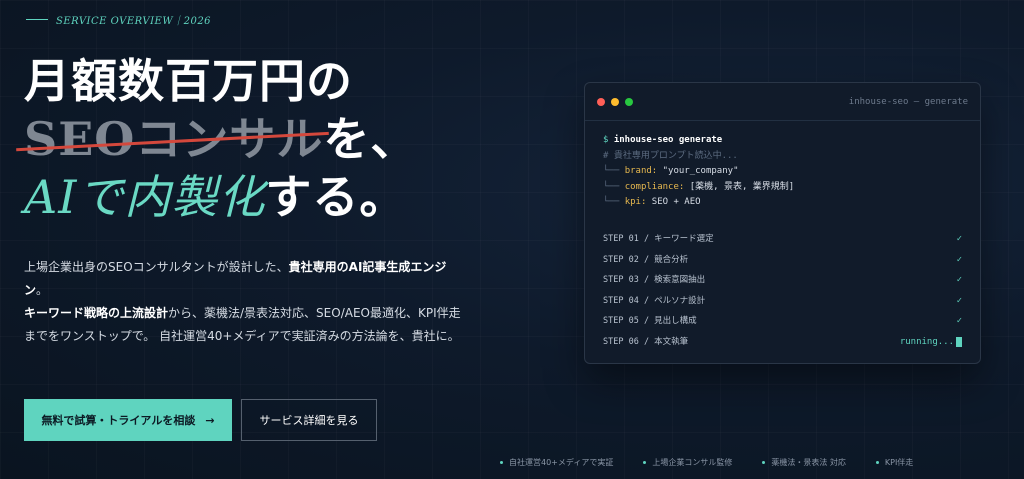 The image size is (1024, 479). Describe the element at coordinates (899, 462) in the screenshot. I see `footer-tag-label: KPI伴走` at that location.